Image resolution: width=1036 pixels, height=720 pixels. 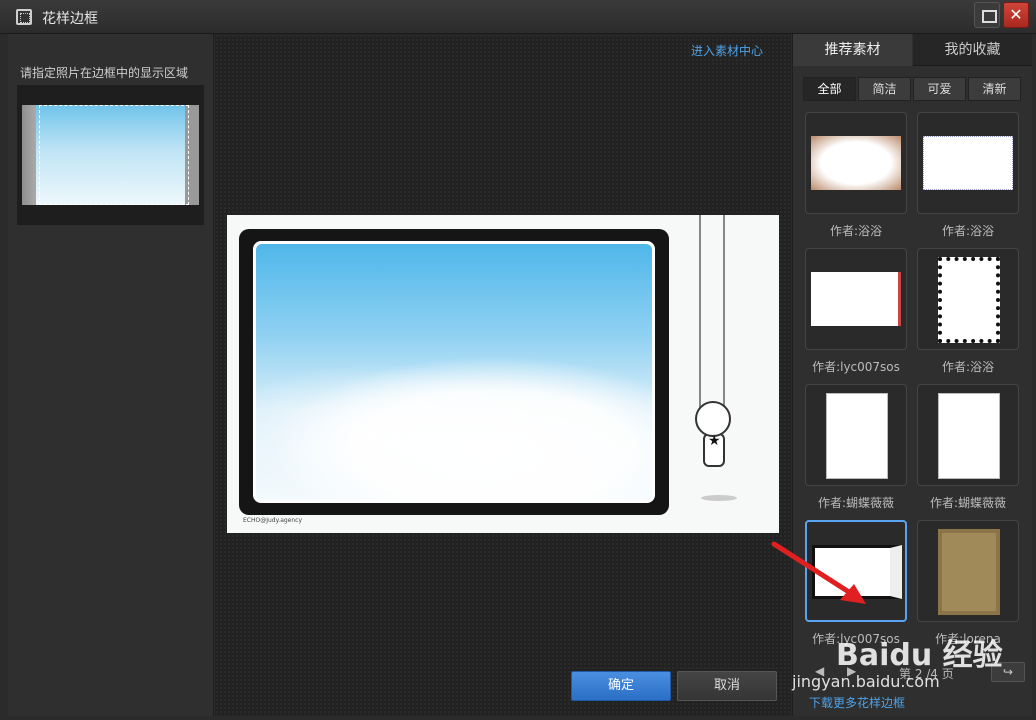 What do you see at coordinates (724, 315) in the screenshot?
I see `swing-rope-right` at bounding box center [724, 315].